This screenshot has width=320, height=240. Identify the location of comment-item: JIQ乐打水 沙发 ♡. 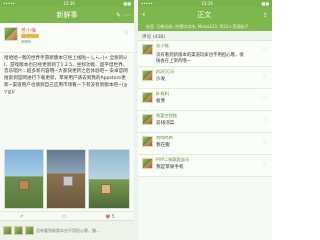
(205, 78).